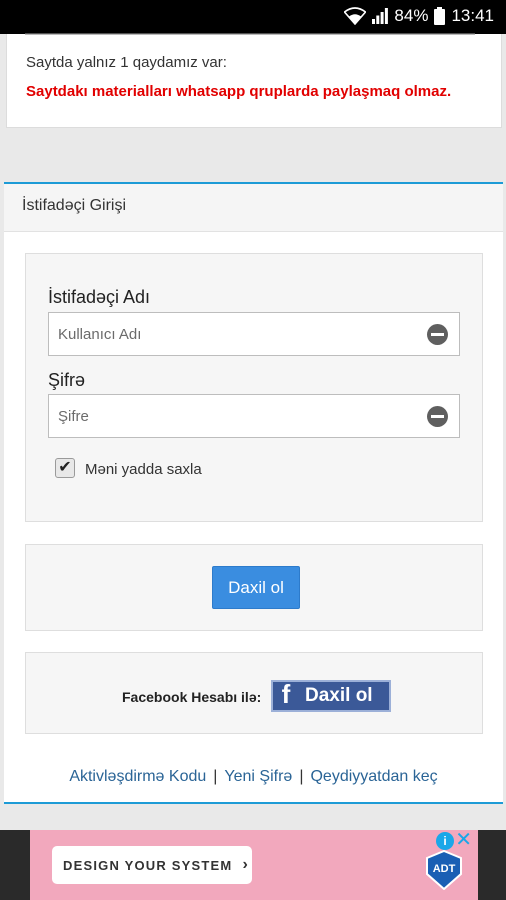  Describe the element at coordinates (286, 694) in the screenshot. I see `facebook-icon: f` at that location.